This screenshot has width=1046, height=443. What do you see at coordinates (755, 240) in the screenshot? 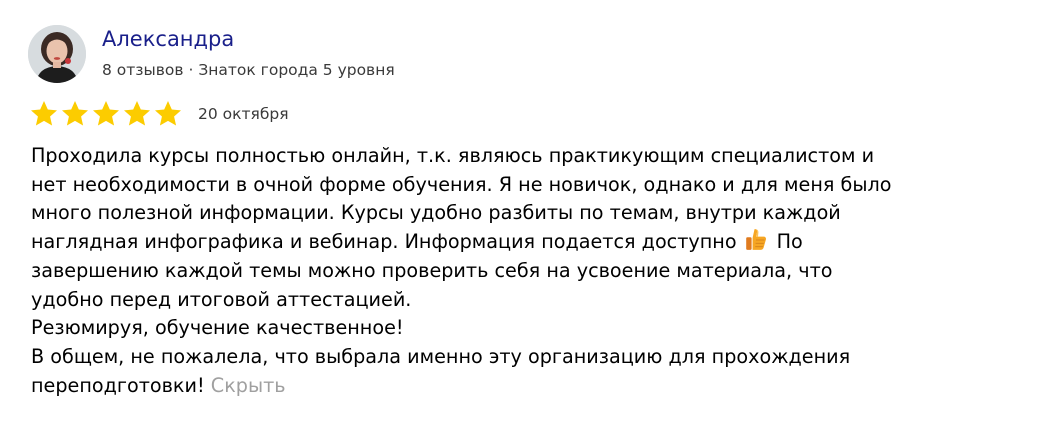
I see `thumbs-up-icon` at bounding box center [755, 240].